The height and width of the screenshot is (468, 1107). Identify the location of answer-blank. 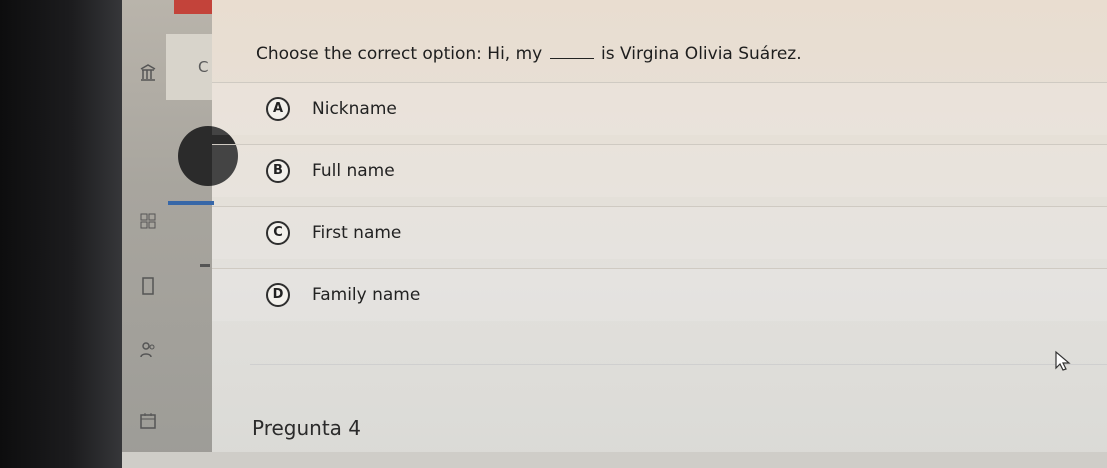
(571, 51).